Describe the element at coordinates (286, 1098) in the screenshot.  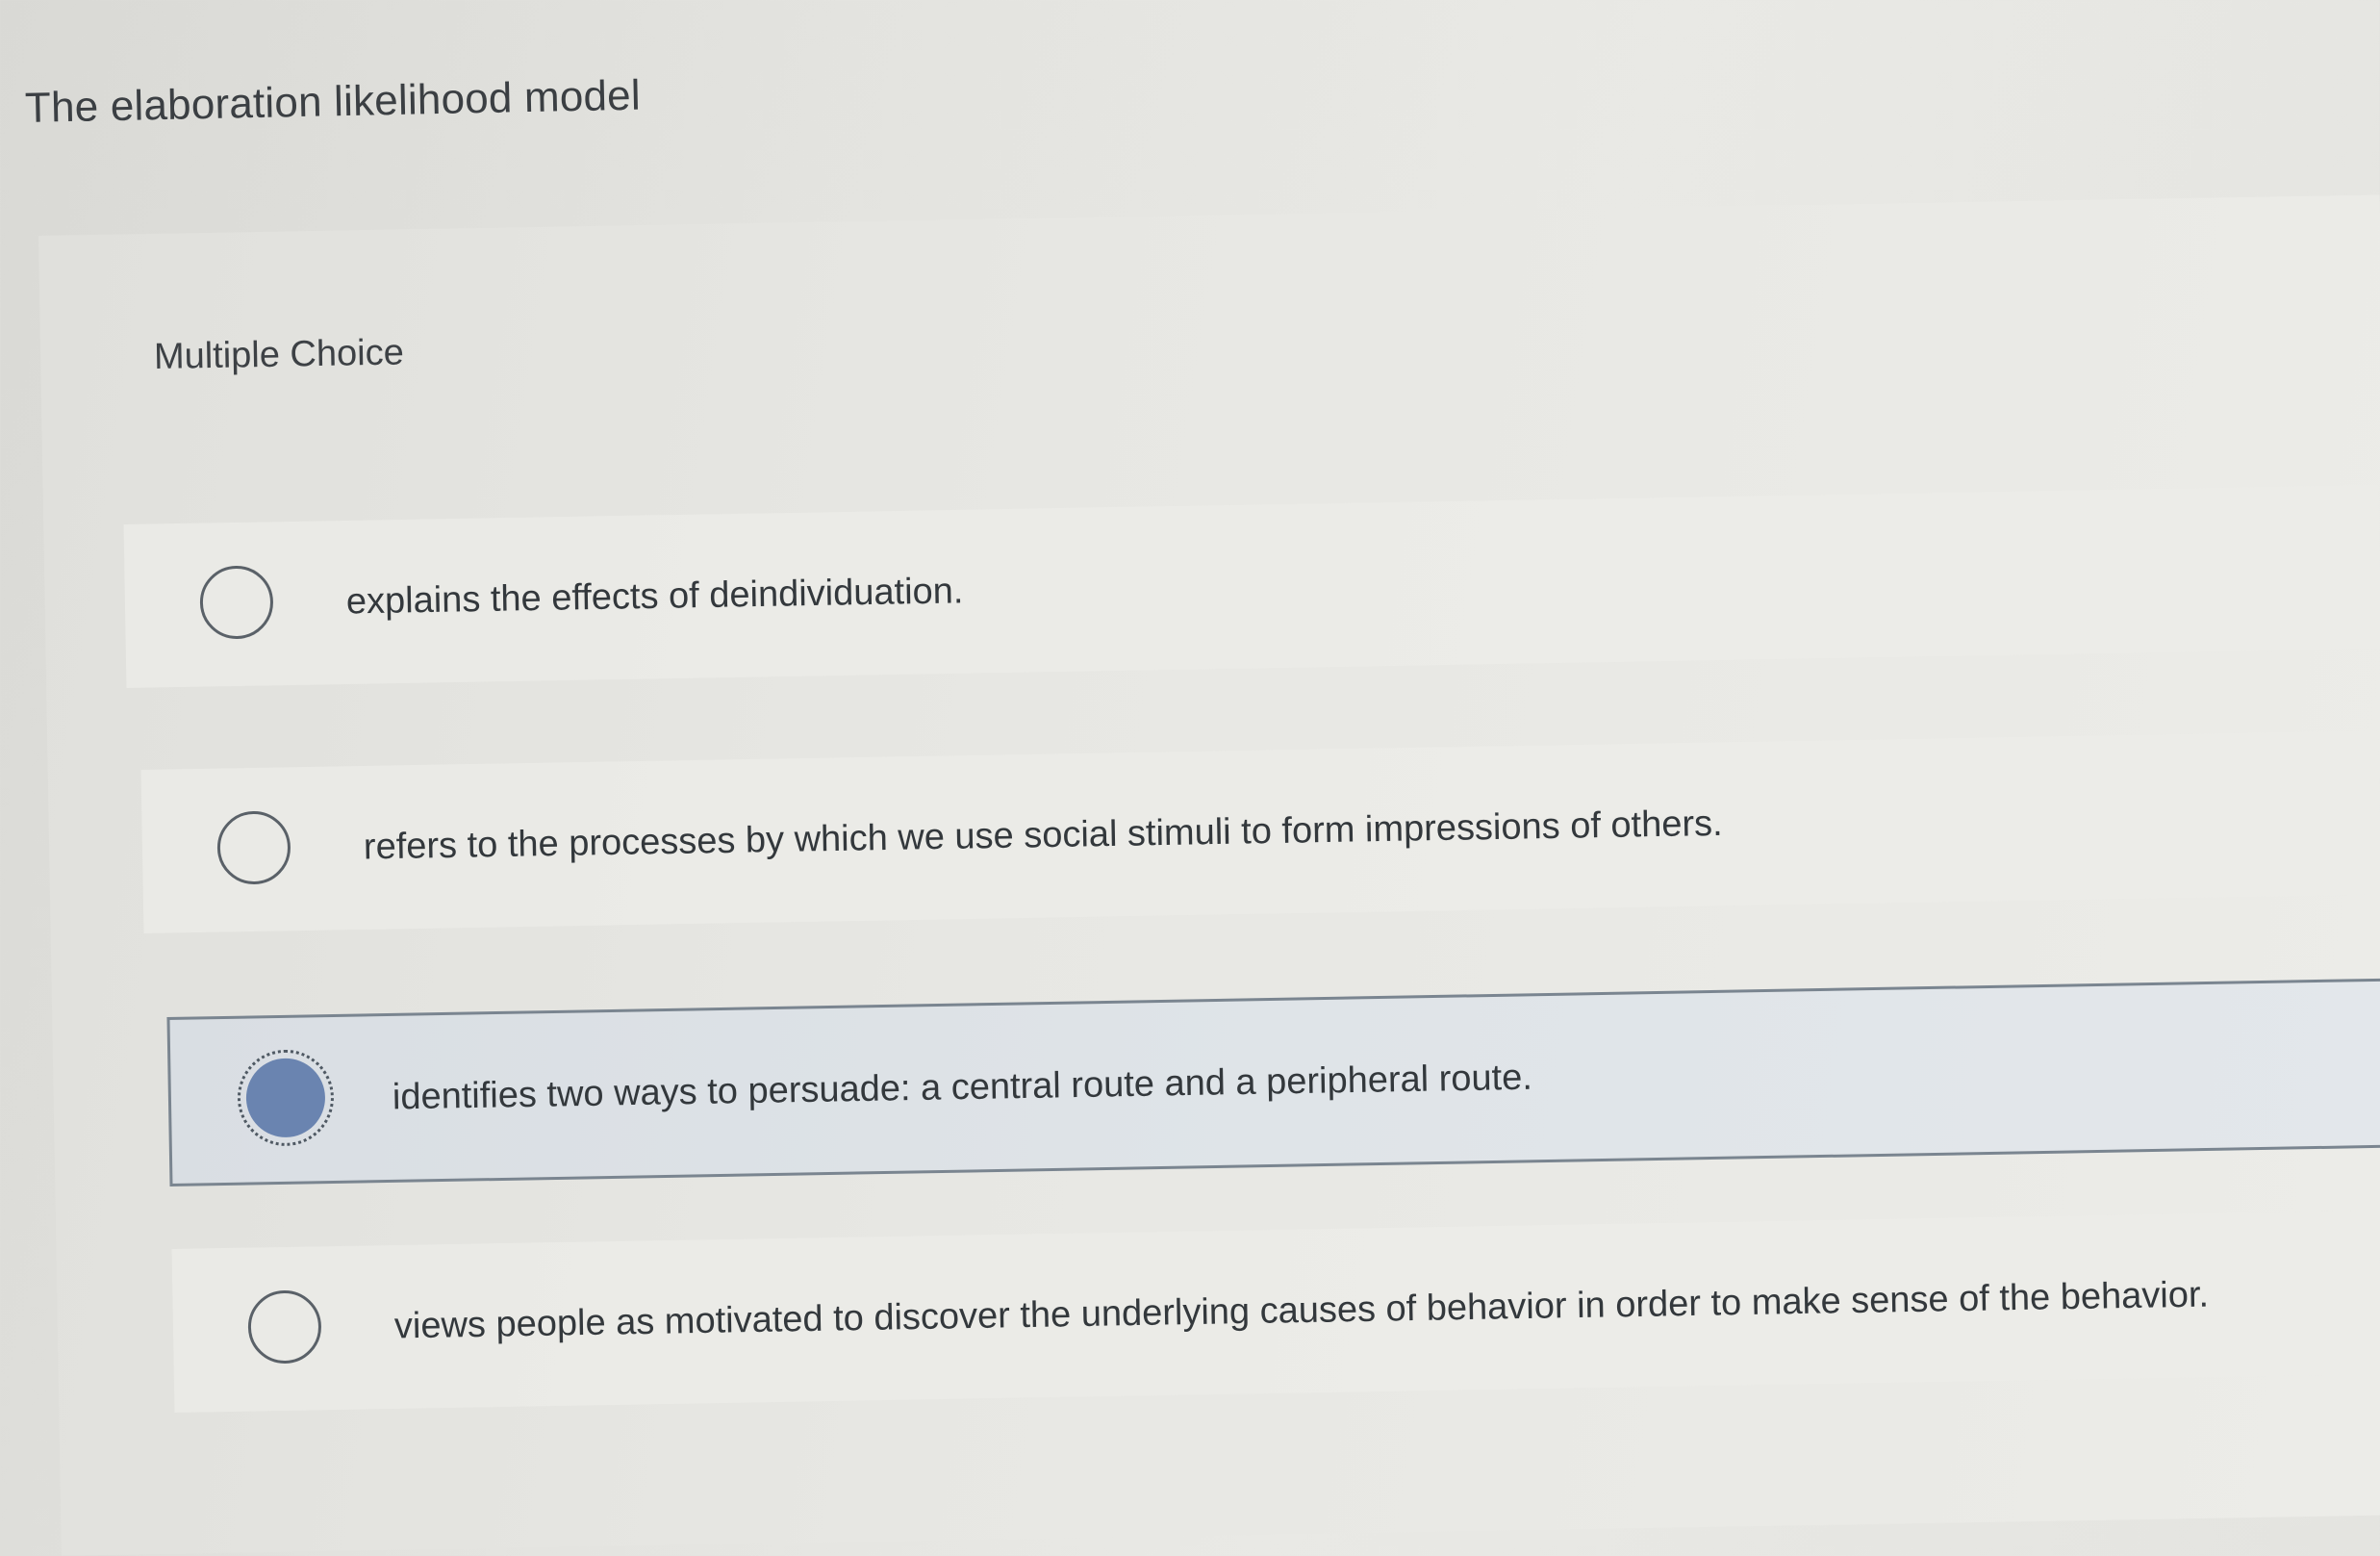
I see `radio-button-checked-icon` at that location.